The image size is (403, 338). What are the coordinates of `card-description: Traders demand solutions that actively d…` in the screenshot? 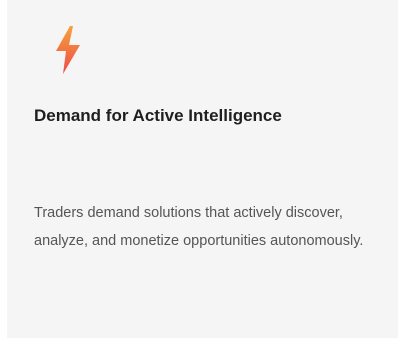 It's located at (199, 227).